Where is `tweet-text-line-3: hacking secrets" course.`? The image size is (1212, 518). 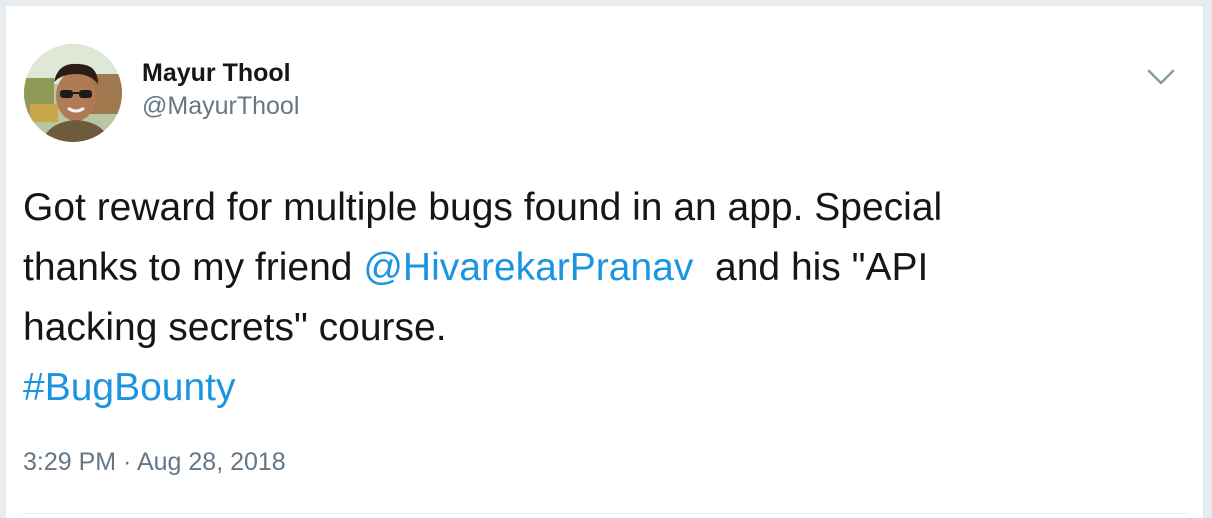
tweet-text-line-3: hacking secrets" course. is located at coordinates (235, 327).